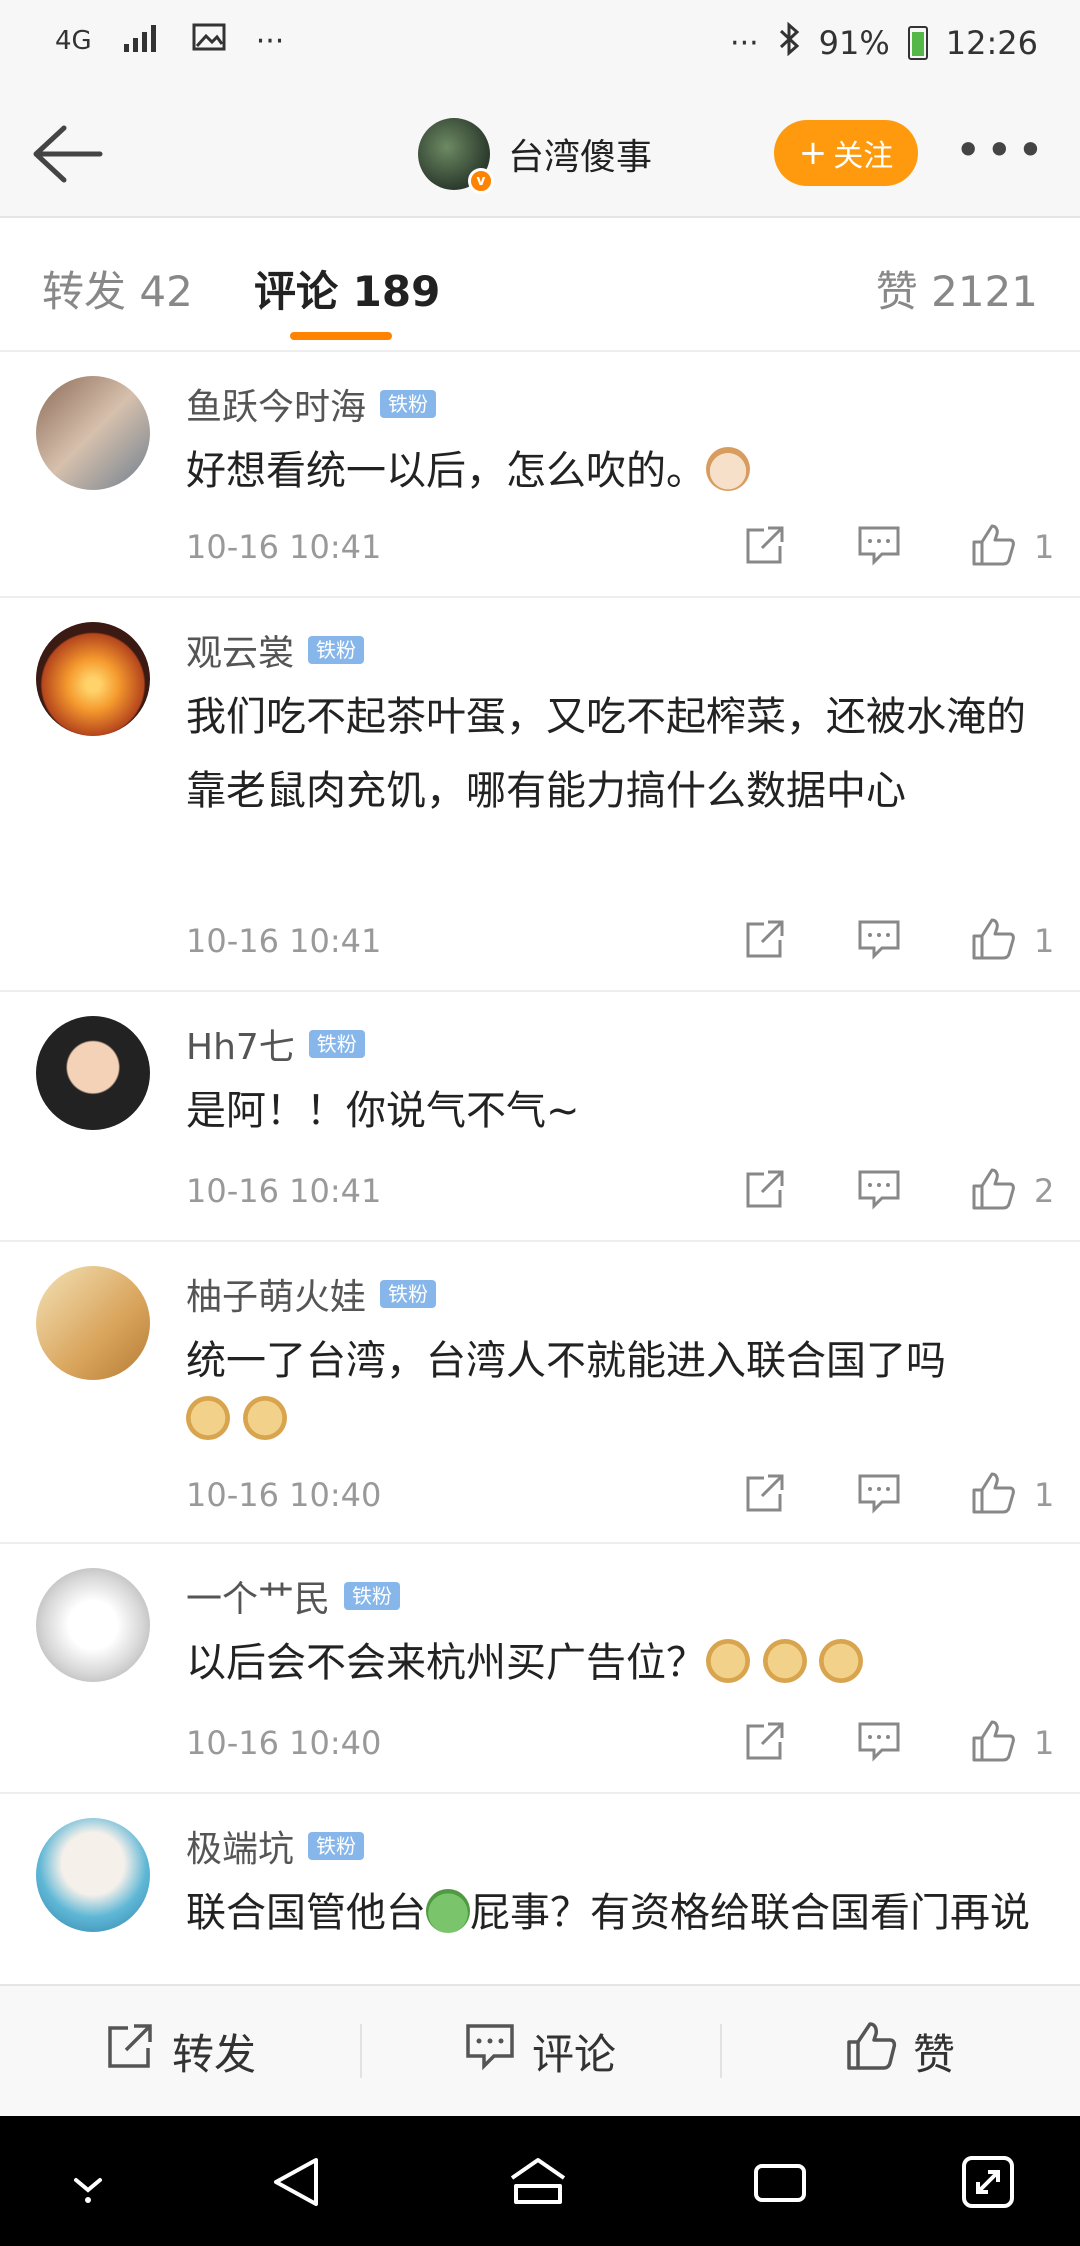 This screenshot has width=1080, height=2246. Describe the element at coordinates (566, 1361) in the screenshot. I see `comment-text-content: 统一了台湾，台湾人不就能进入联合国了吗` at that location.